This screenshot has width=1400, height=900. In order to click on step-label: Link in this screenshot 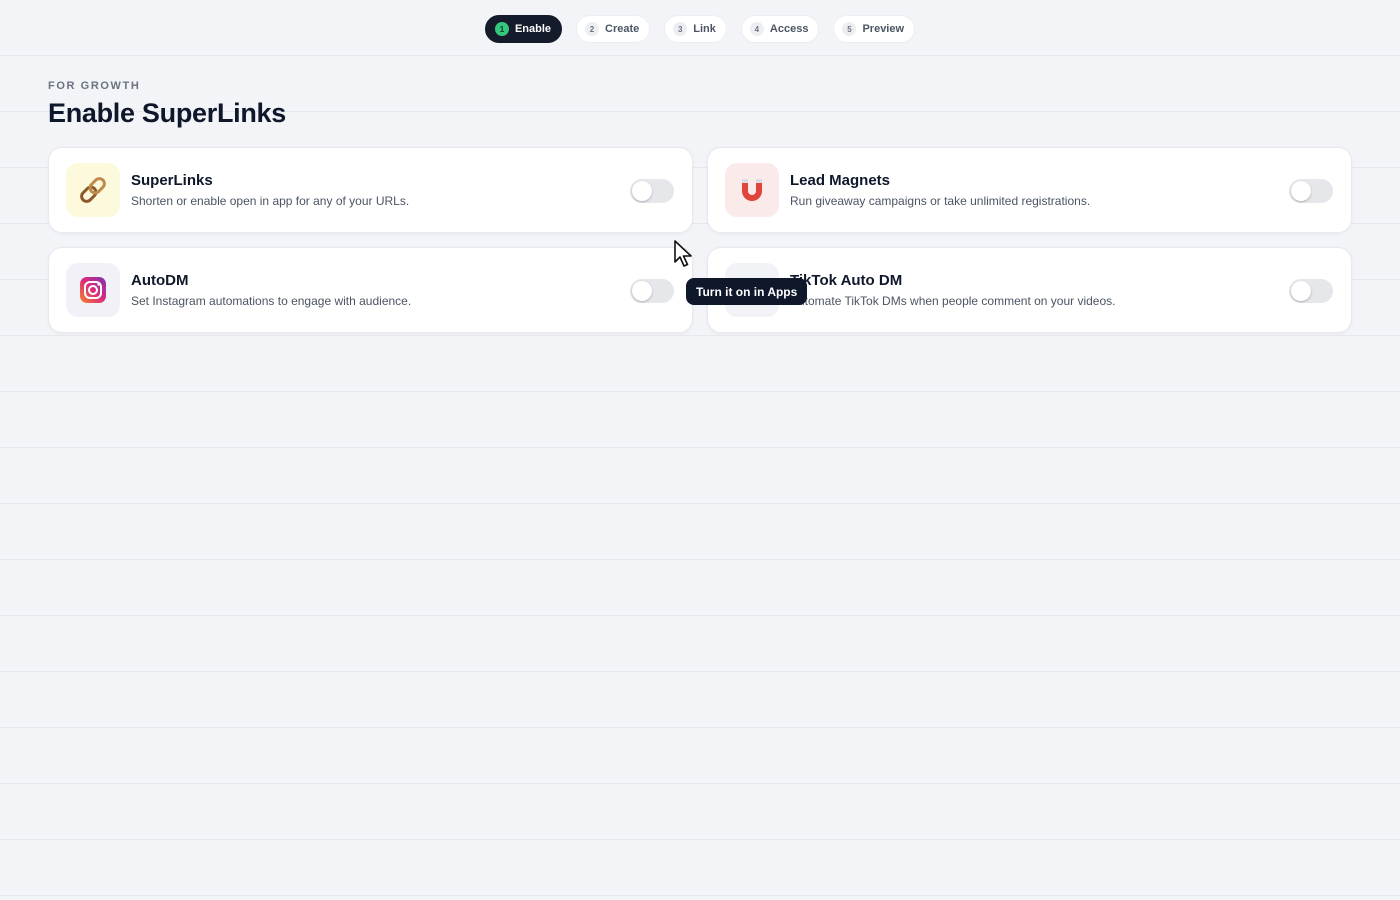, I will do `click(704, 29)`.